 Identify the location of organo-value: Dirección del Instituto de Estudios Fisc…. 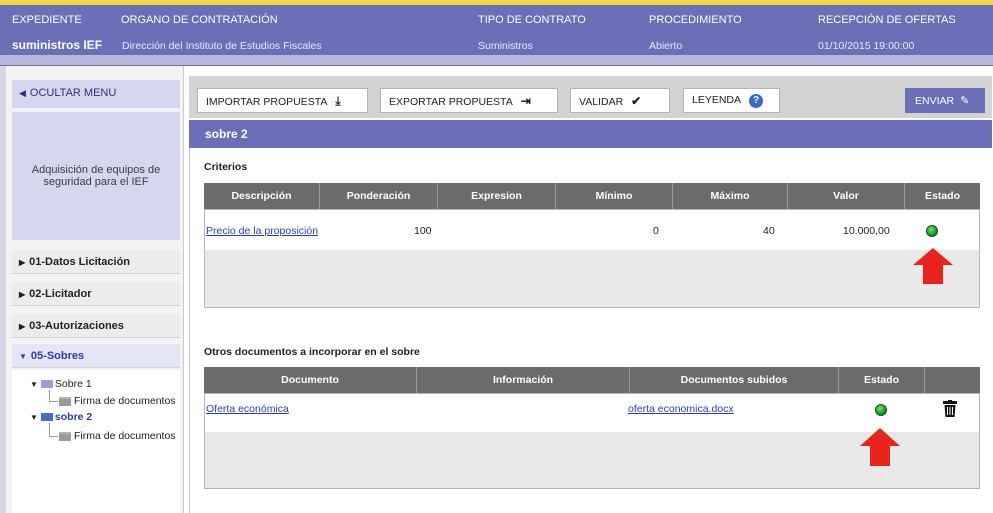
(222, 46).